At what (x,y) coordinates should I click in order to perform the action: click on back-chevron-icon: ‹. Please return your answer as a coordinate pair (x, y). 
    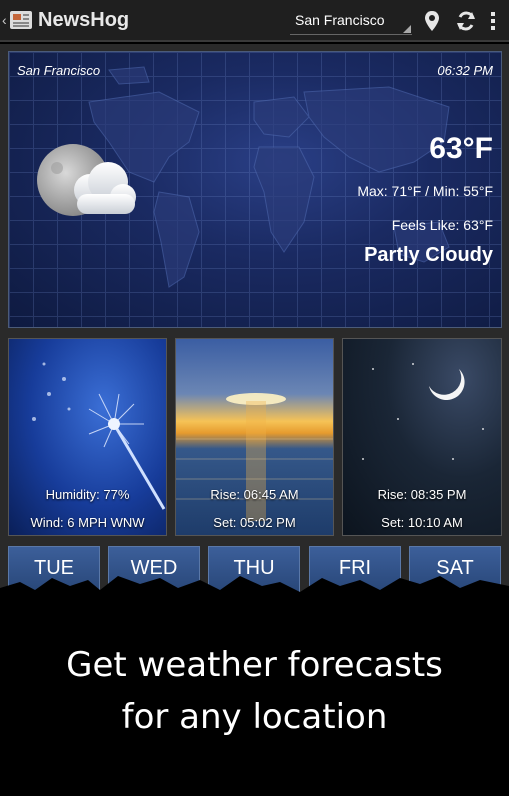
    Looking at the image, I should click on (4, 20).